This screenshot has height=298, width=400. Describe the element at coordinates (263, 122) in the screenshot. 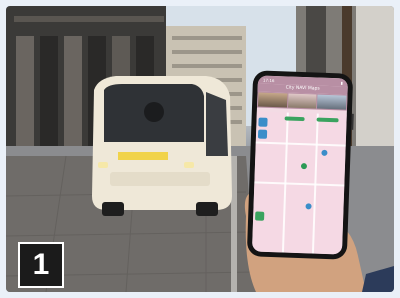

I see `map-layer-button` at that location.